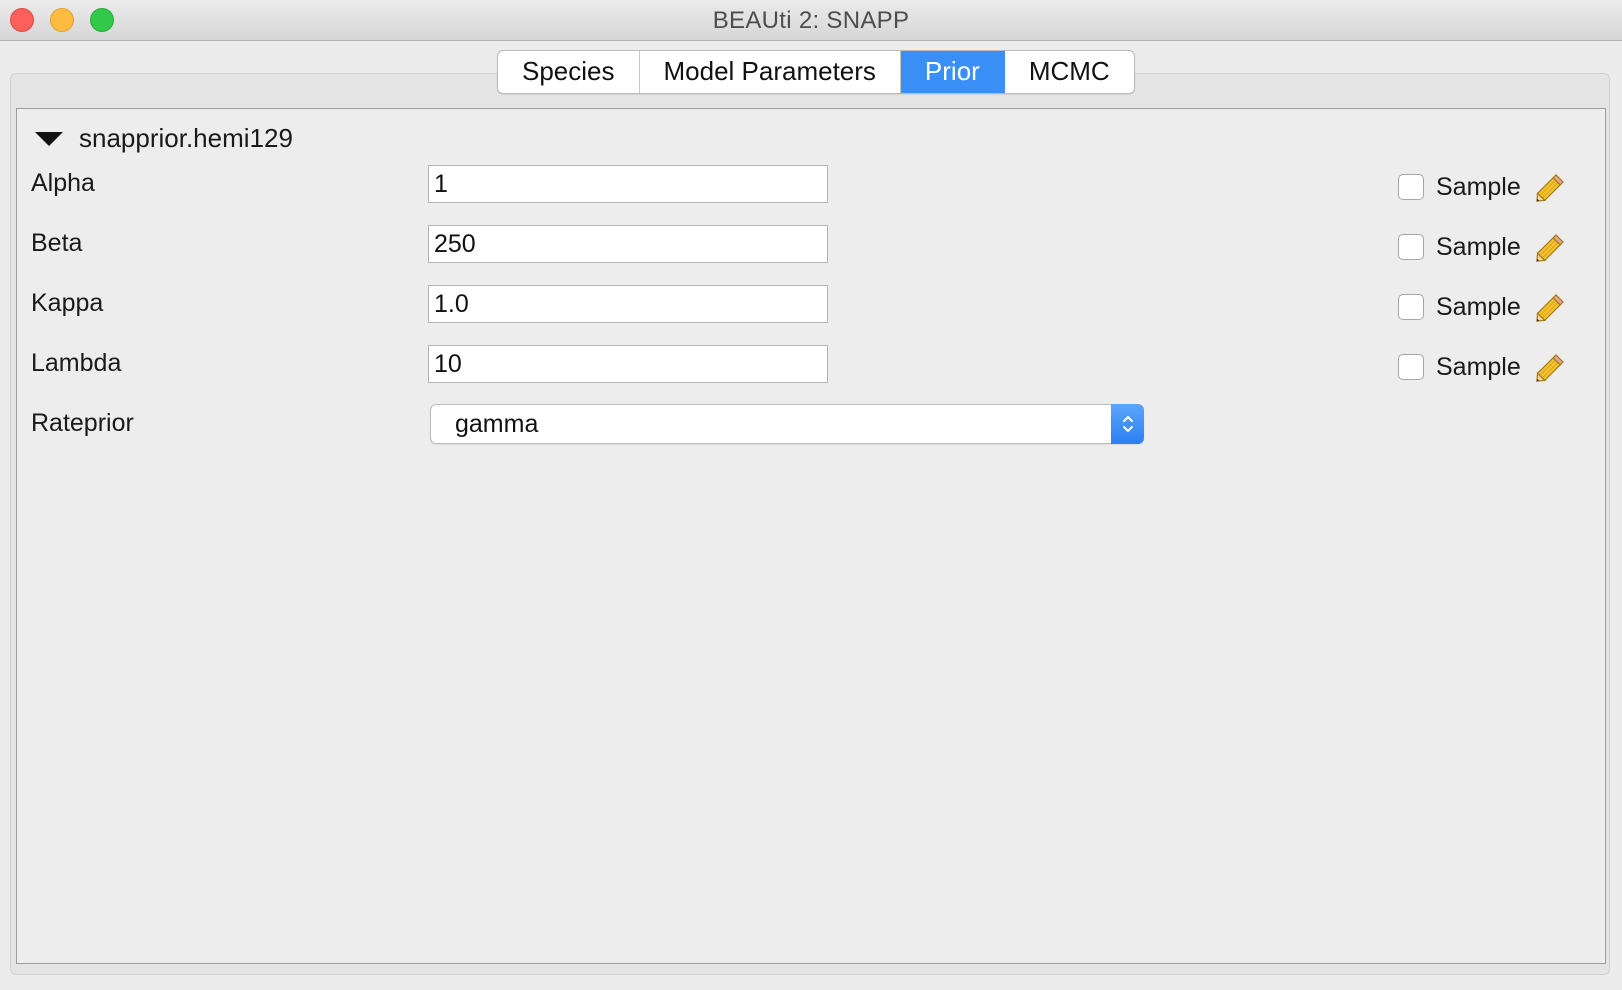  What do you see at coordinates (76, 363) in the screenshot?
I see `param-label-lambda: Lambda` at bounding box center [76, 363].